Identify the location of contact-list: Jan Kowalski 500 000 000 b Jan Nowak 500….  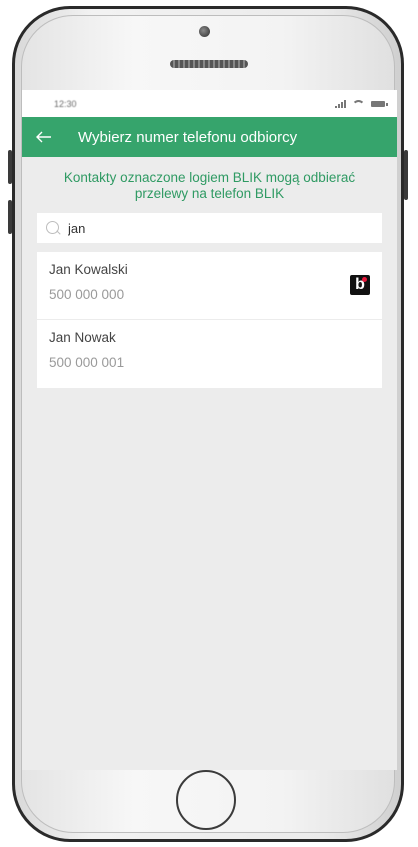
(209, 320).